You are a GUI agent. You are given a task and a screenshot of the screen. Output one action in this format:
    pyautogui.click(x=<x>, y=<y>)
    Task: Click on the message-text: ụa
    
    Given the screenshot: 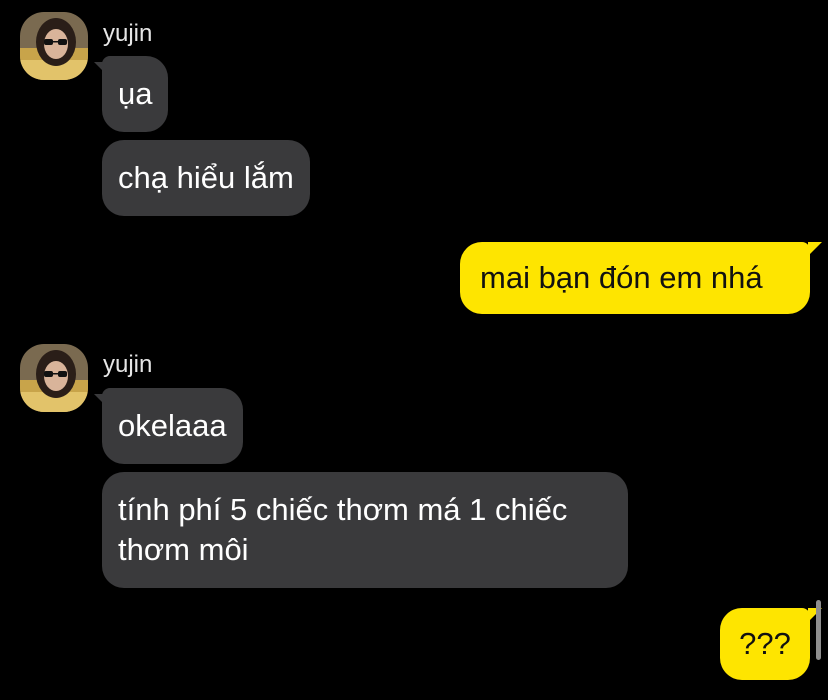 What is the action you would take?
    pyautogui.click(x=135, y=93)
    